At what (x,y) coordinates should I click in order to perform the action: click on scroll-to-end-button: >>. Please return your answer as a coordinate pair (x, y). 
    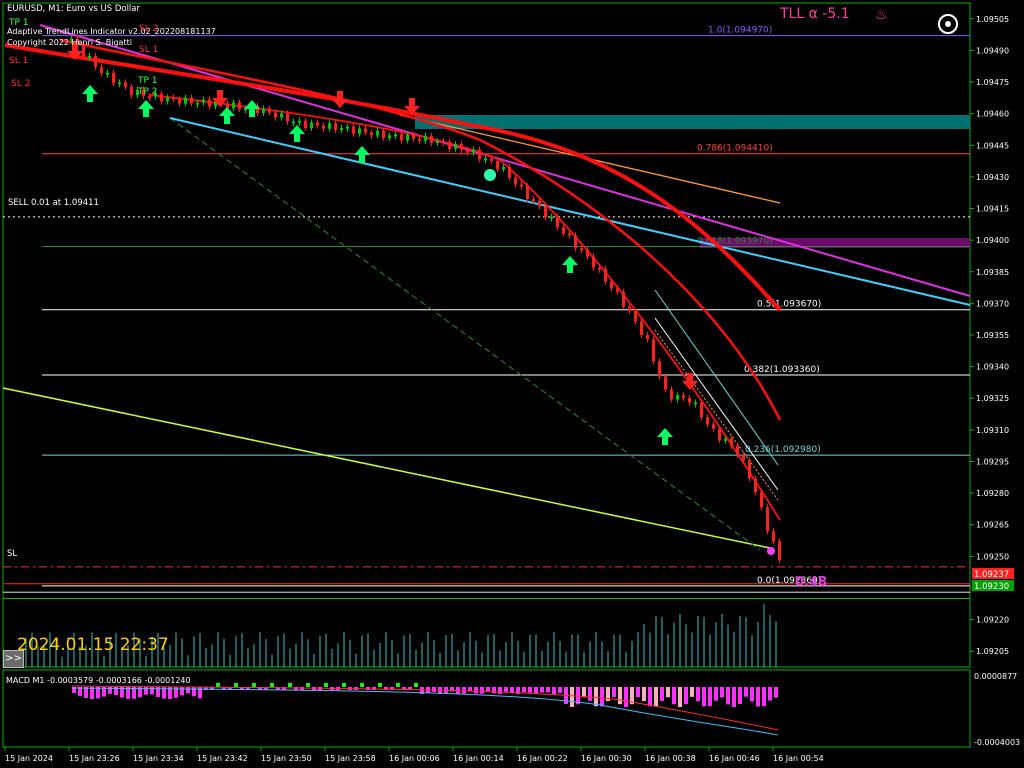
    Looking at the image, I should click on (13, 659).